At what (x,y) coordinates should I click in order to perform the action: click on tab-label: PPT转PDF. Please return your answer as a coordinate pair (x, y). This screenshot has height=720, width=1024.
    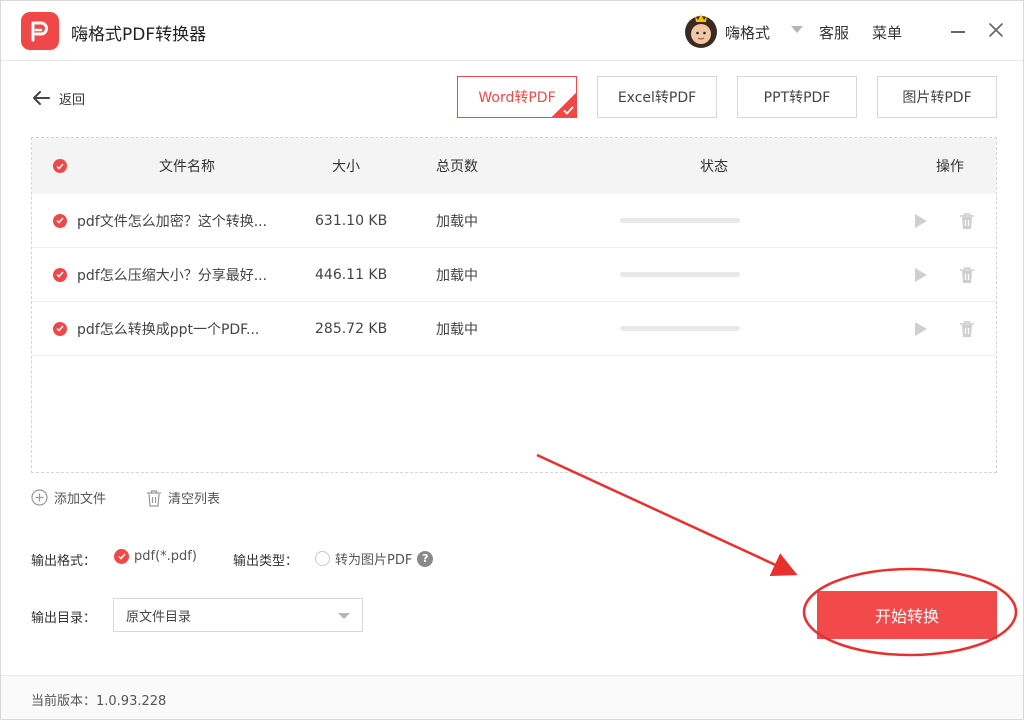
    Looking at the image, I should click on (797, 98).